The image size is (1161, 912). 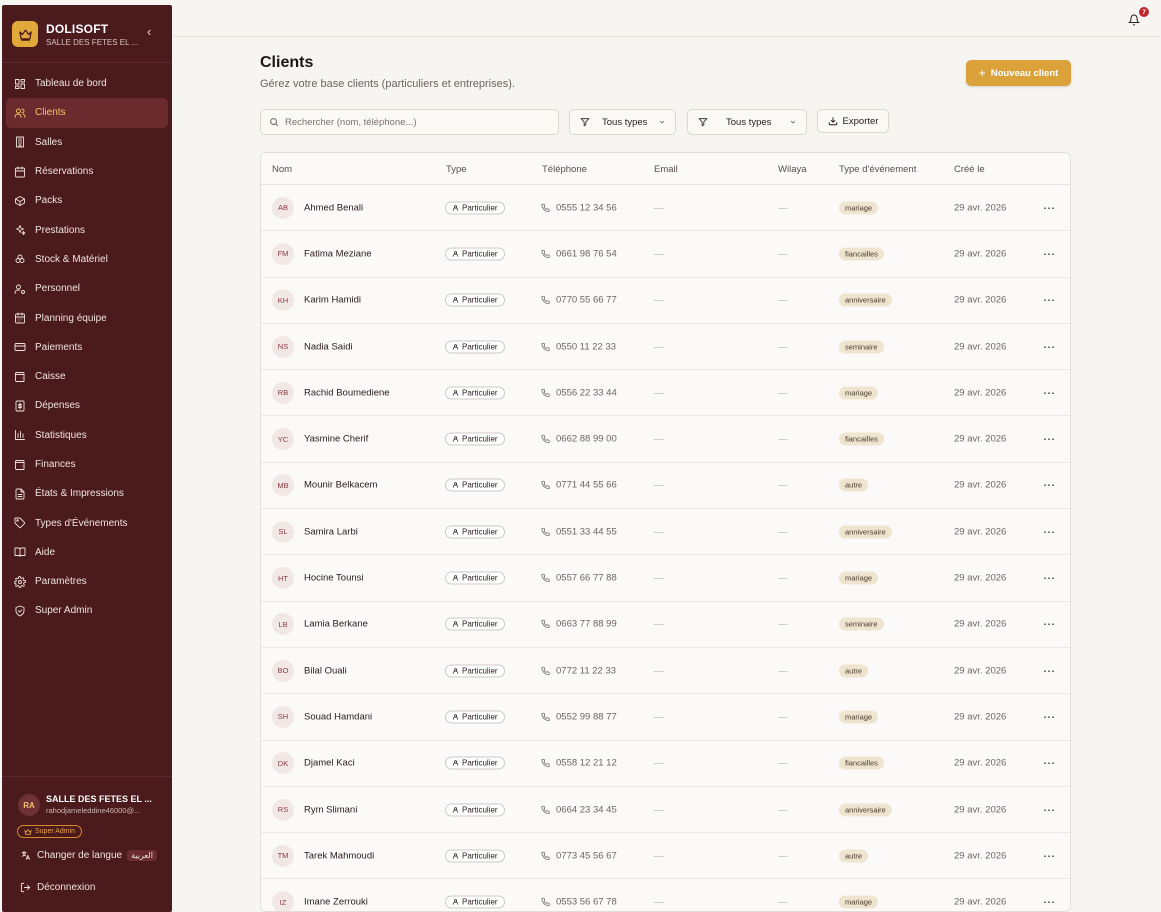 I want to click on col-name: Nom, so click(x=282, y=169).